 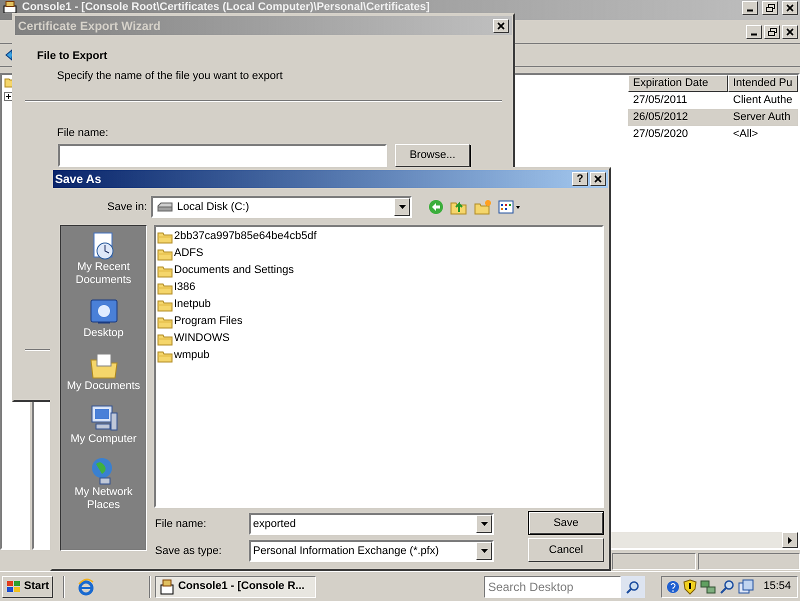 I want to click on search-field: Search Desktop, so click(x=553, y=587).